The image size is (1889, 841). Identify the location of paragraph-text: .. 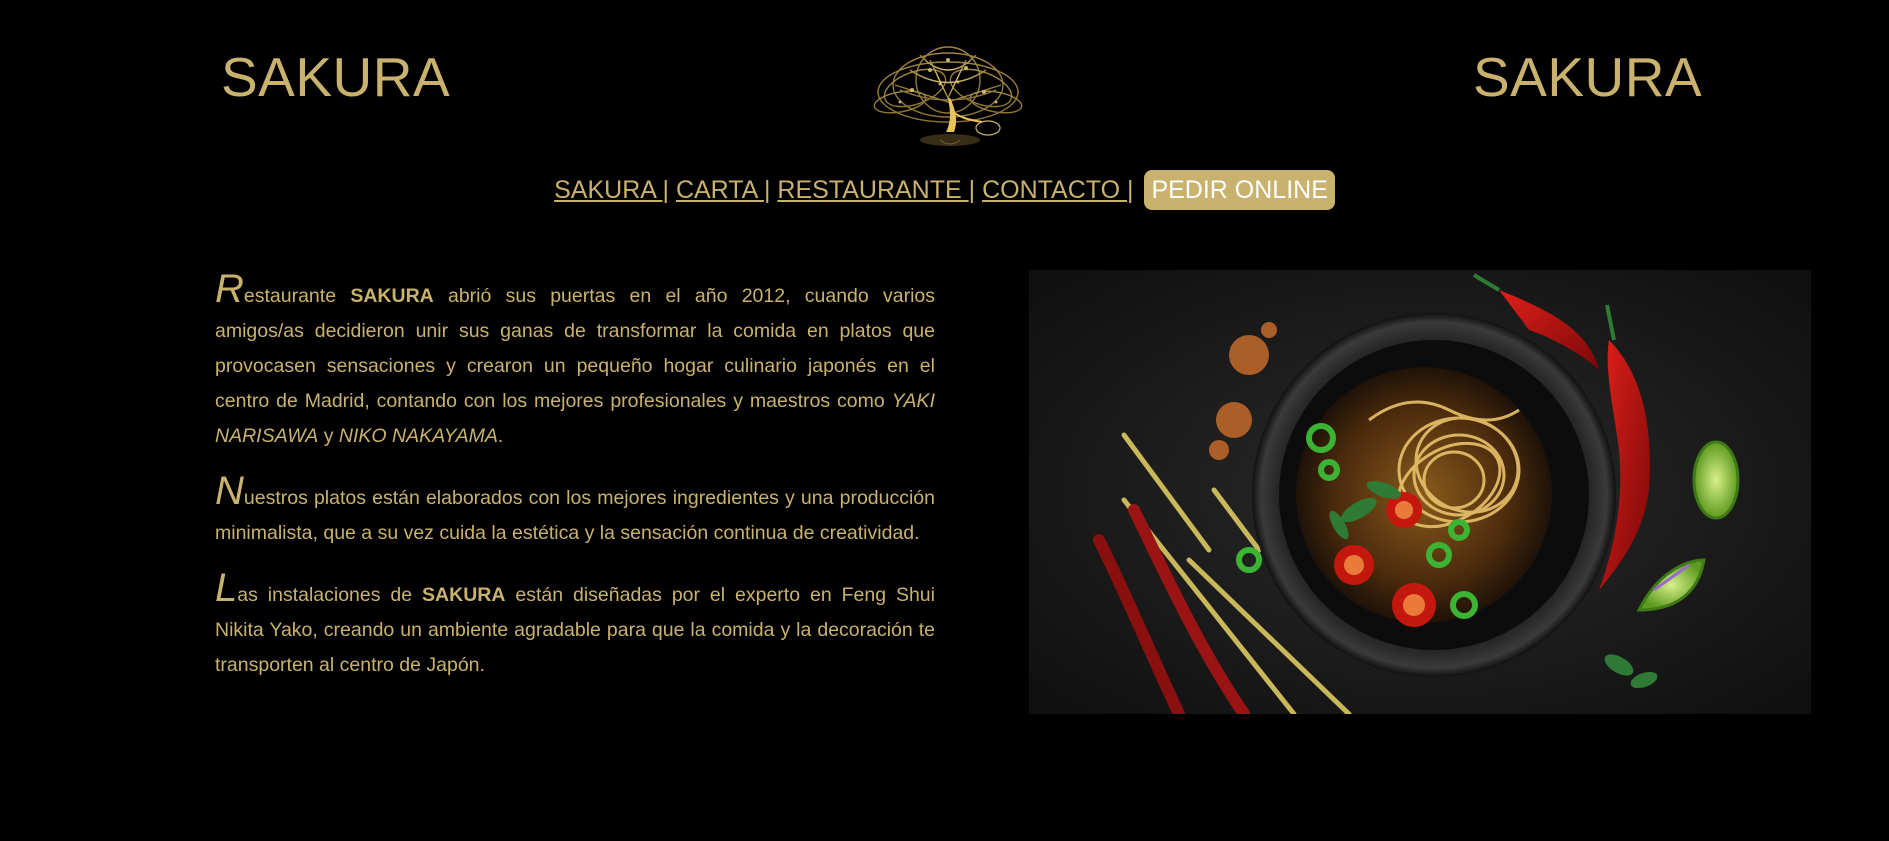
(500, 436).